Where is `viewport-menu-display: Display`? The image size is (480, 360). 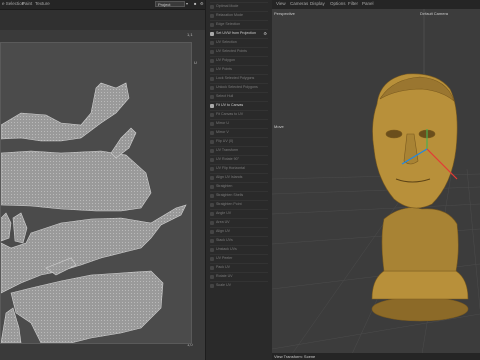 viewport-menu-display: Display is located at coordinates (317, 3).